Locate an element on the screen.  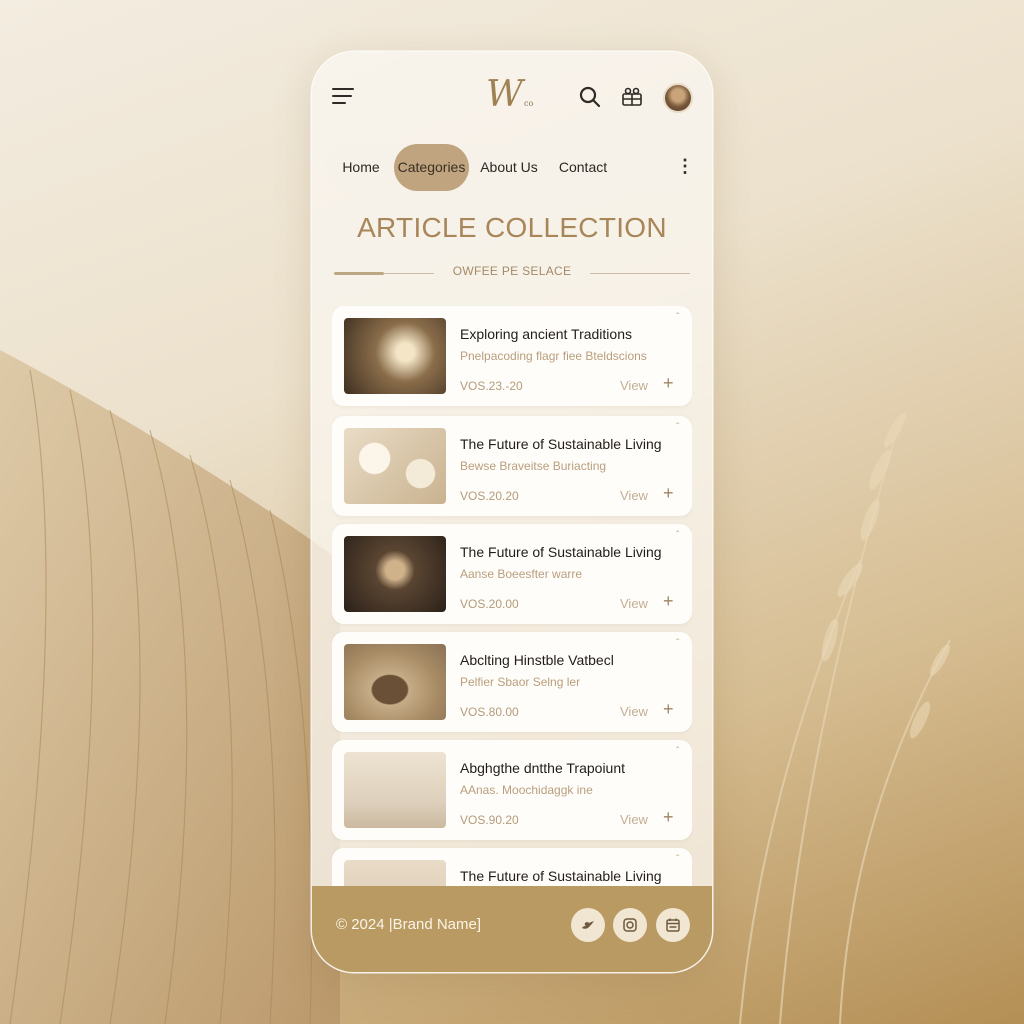
nav-item-about-us: About Us is located at coordinates (509, 167).